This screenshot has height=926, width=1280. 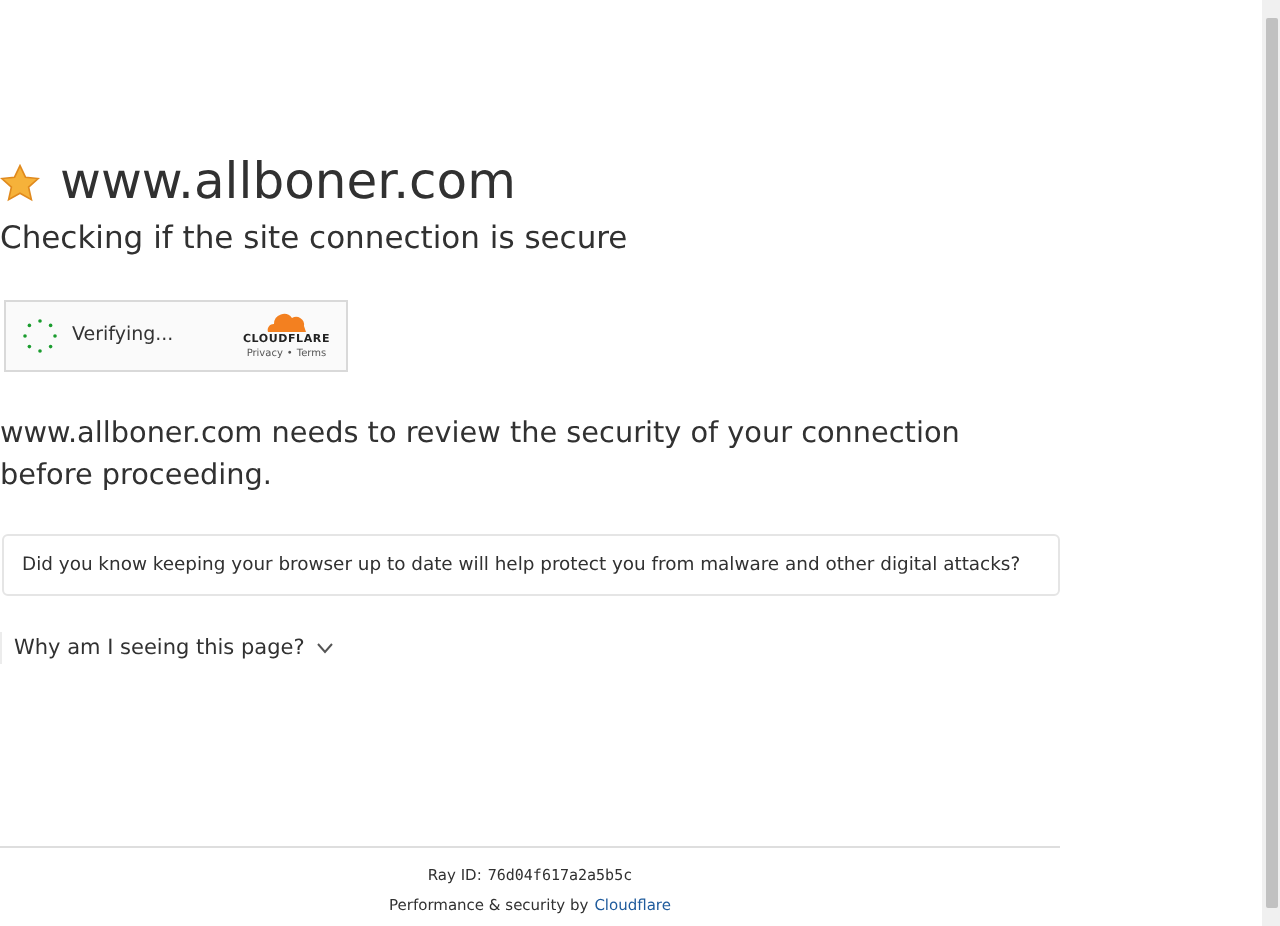 What do you see at coordinates (325, 648) in the screenshot?
I see `chevron-icon` at bounding box center [325, 648].